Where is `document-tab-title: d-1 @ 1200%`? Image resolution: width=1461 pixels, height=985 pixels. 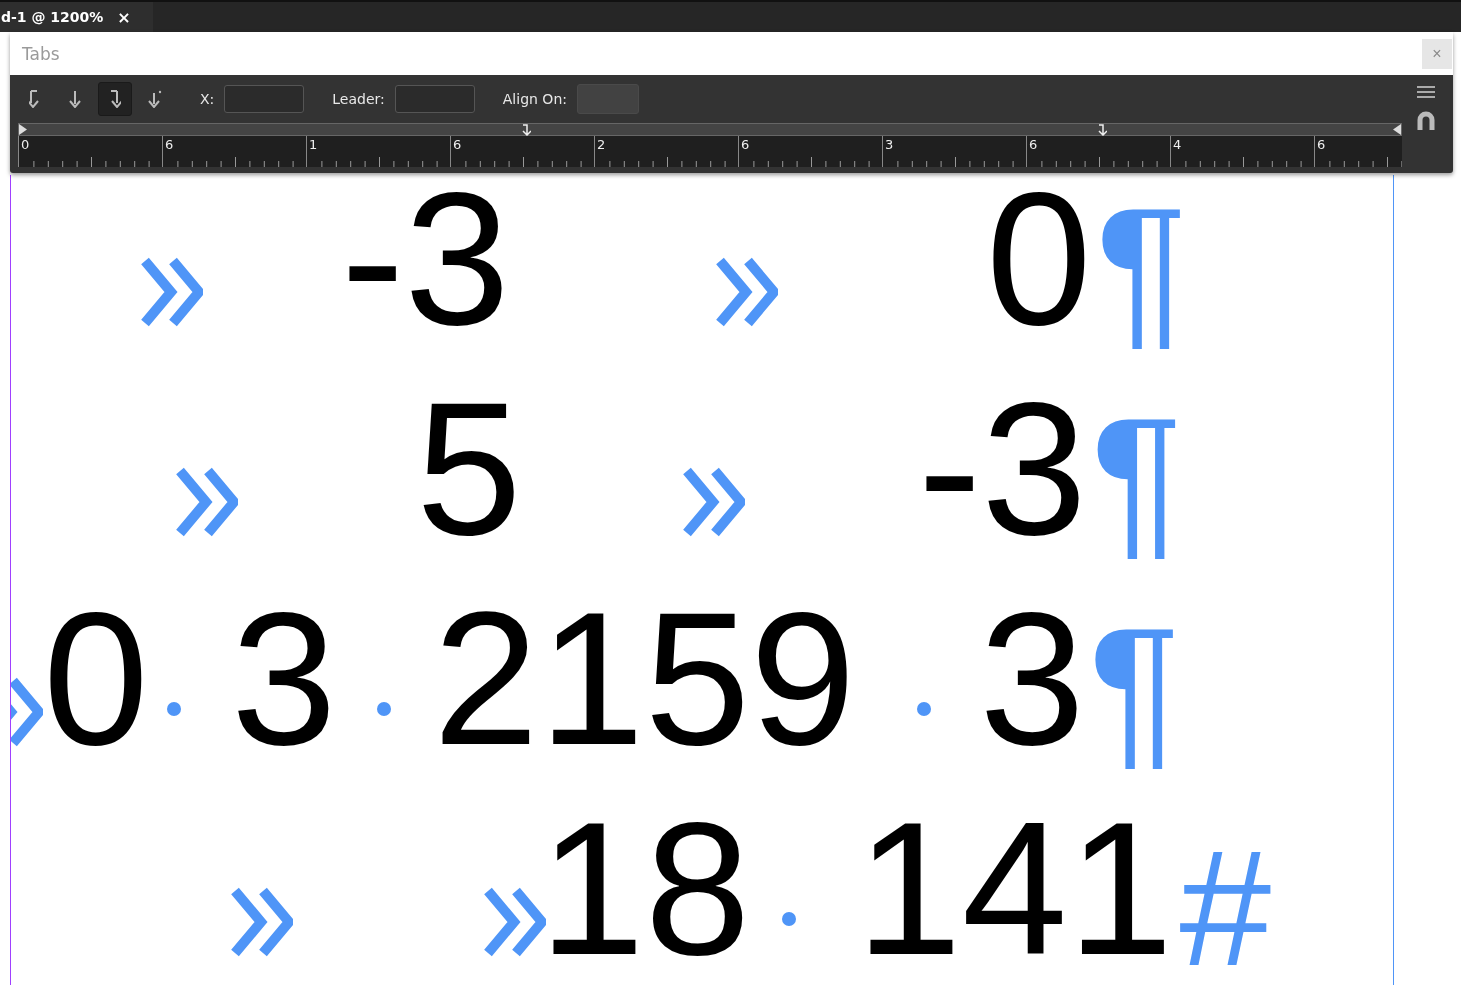
document-tab-title: d-1 @ 1200% is located at coordinates (52, 17).